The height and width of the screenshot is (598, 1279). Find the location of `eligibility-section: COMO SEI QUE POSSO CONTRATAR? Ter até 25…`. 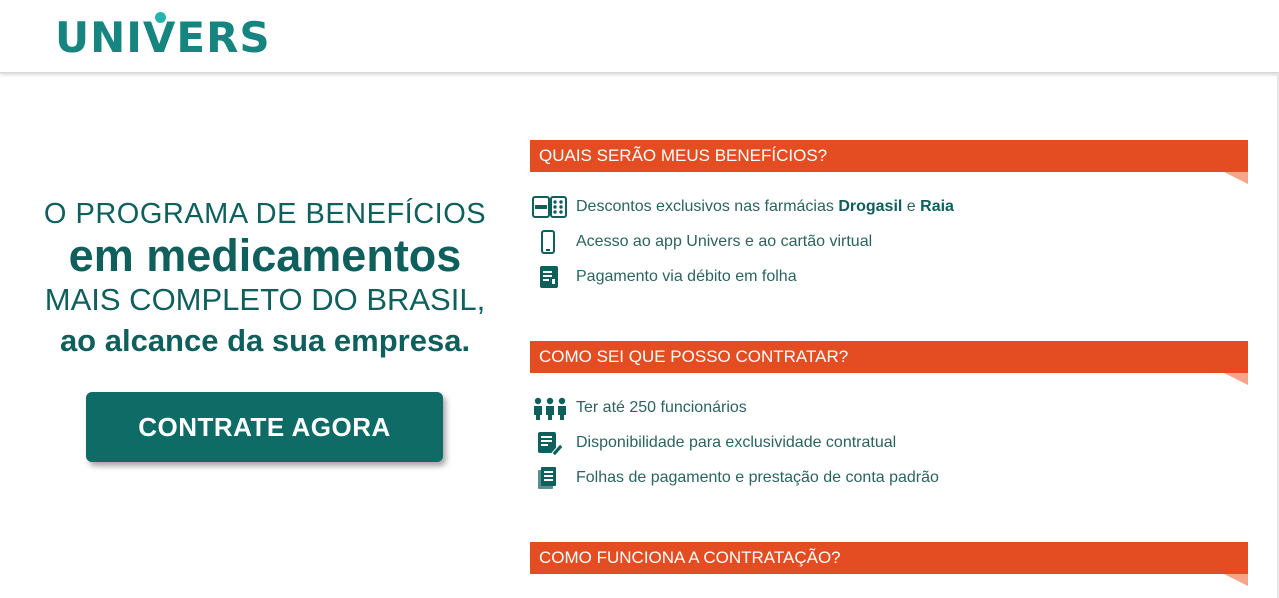

eligibility-section: COMO SEI QUE POSSO CONTRATAR? Ter até 25… is located at coordinates (889, 418).